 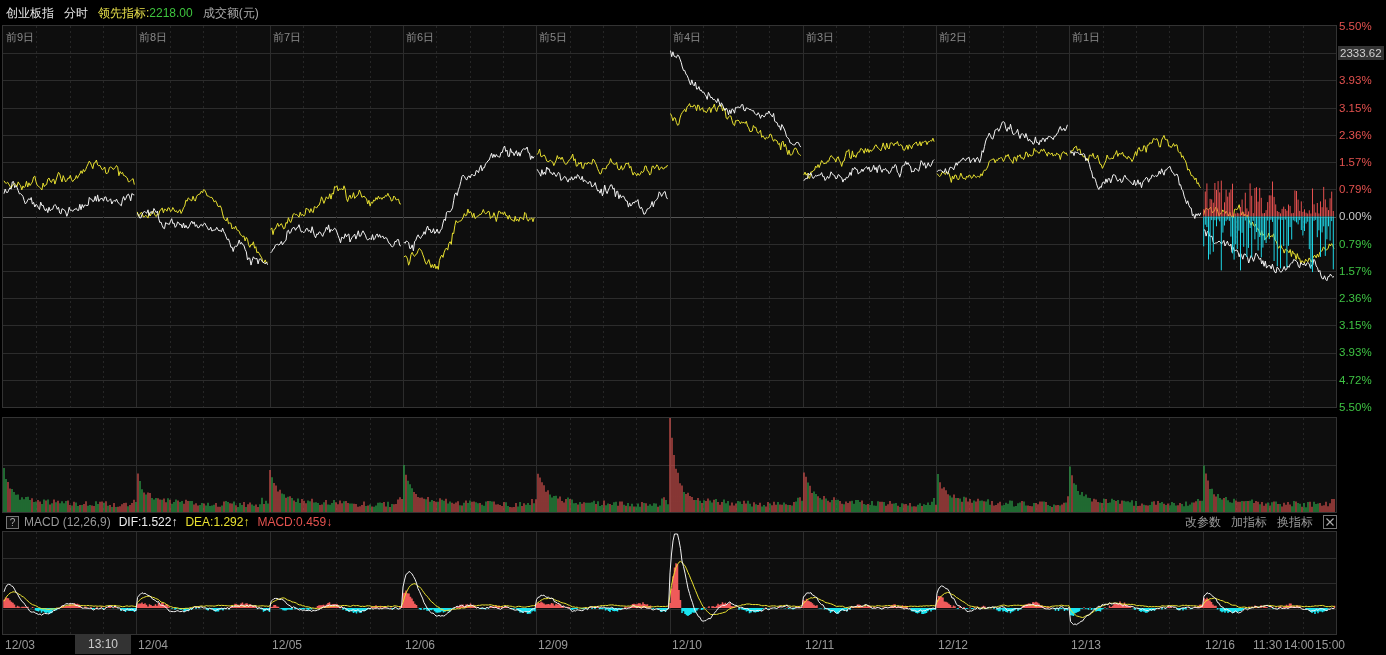 I want to click on chart-mode-label: 分时, so click(x=76, y=13).